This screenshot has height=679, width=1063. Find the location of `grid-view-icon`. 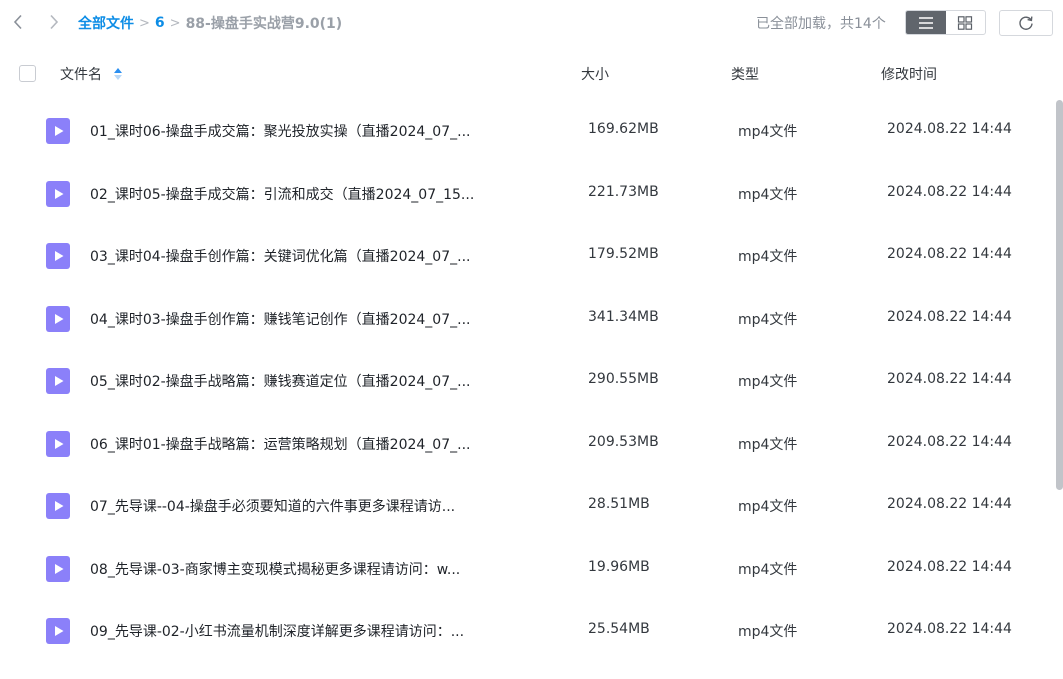

grid-view-icon is located at coordinates (965, 22).